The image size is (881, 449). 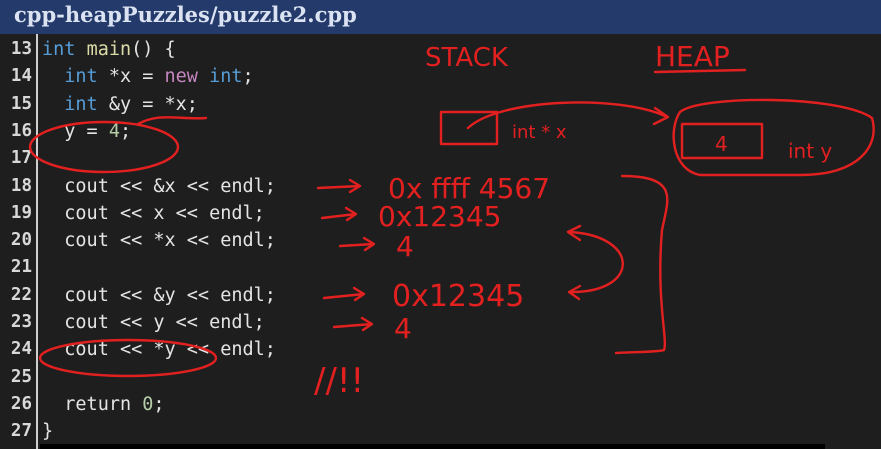 I want to click on line-number: 23, so click(x=21, y=322).